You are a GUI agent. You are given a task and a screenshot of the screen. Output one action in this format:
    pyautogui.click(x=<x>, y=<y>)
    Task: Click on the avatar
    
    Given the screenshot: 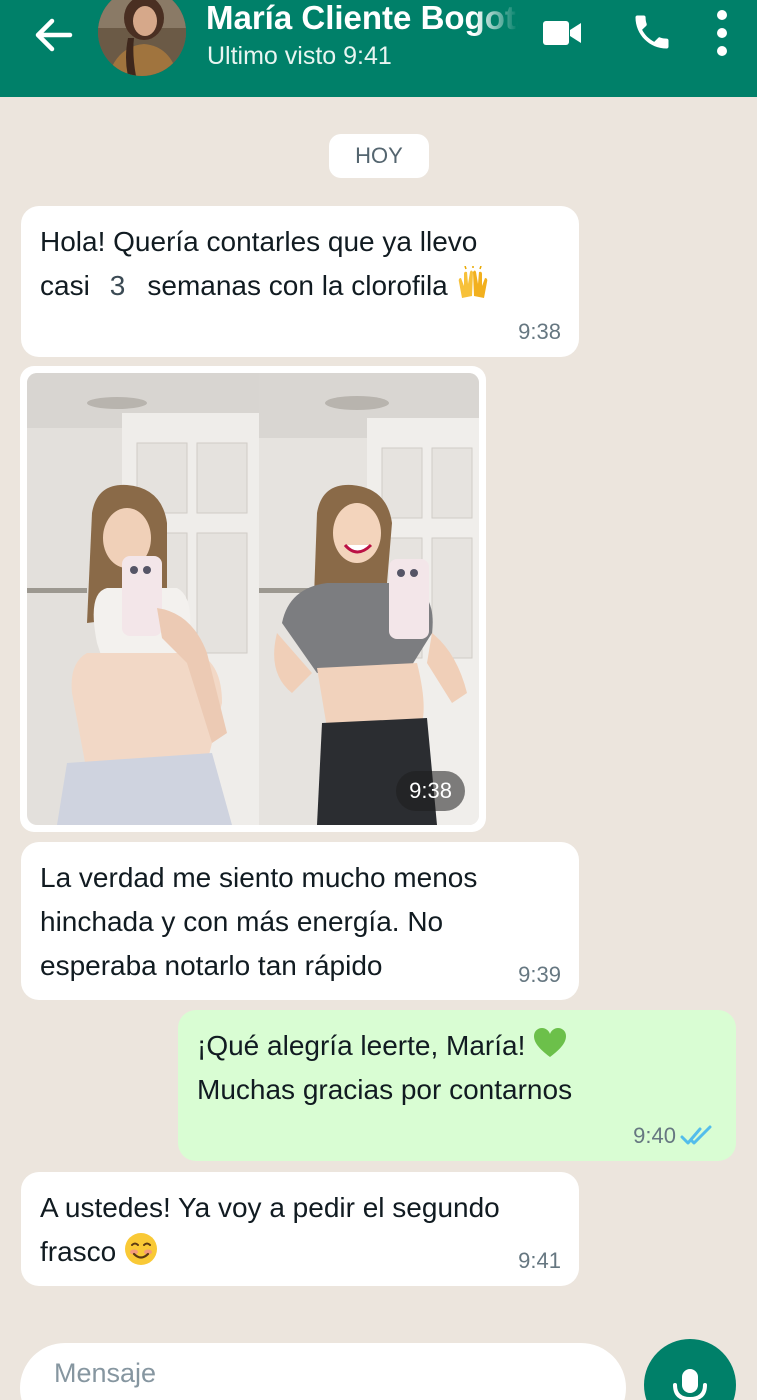 What is the action you would take?
    pyautogui.click(x=142, y=38)
    